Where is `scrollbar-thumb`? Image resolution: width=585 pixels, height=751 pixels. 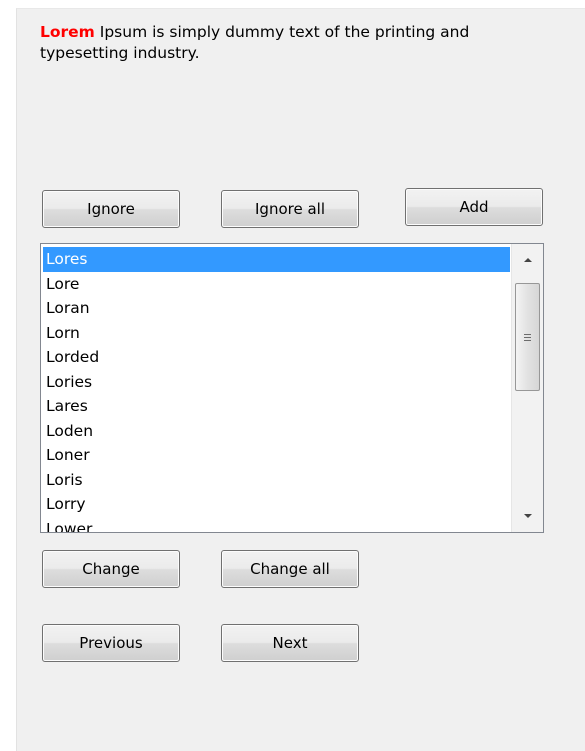
scrollbar-thumb is located at coordinates (527, 337).